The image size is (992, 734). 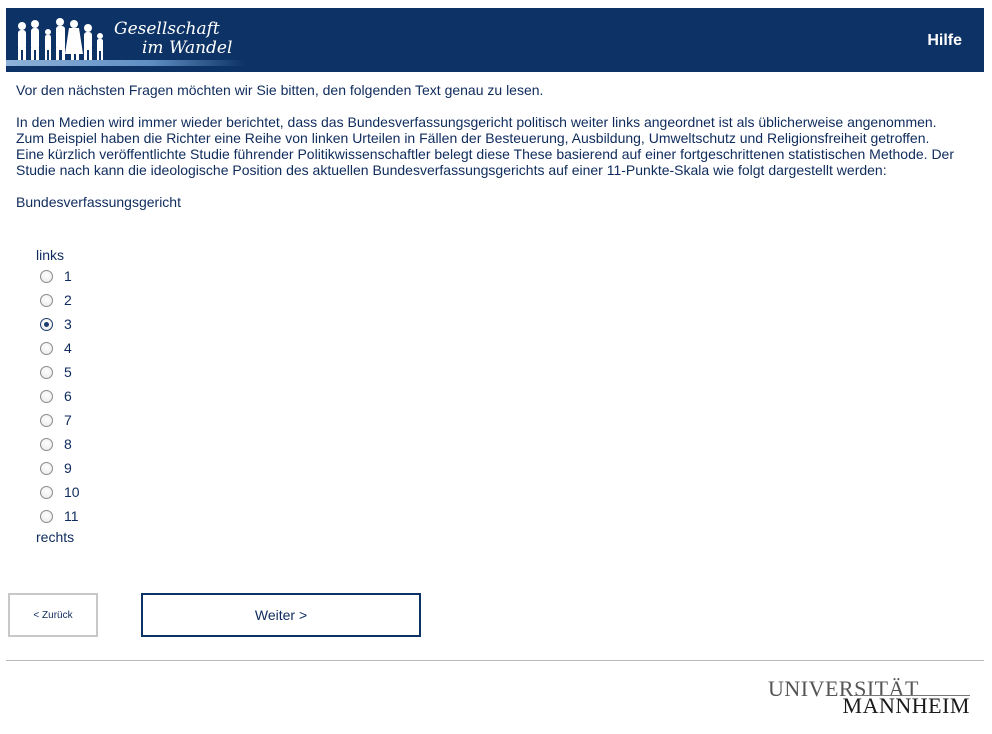 What do you see at coordinates (50, 255) in the screenshot?
I see `scale-label-left: links` at bounding box center [50, 255].